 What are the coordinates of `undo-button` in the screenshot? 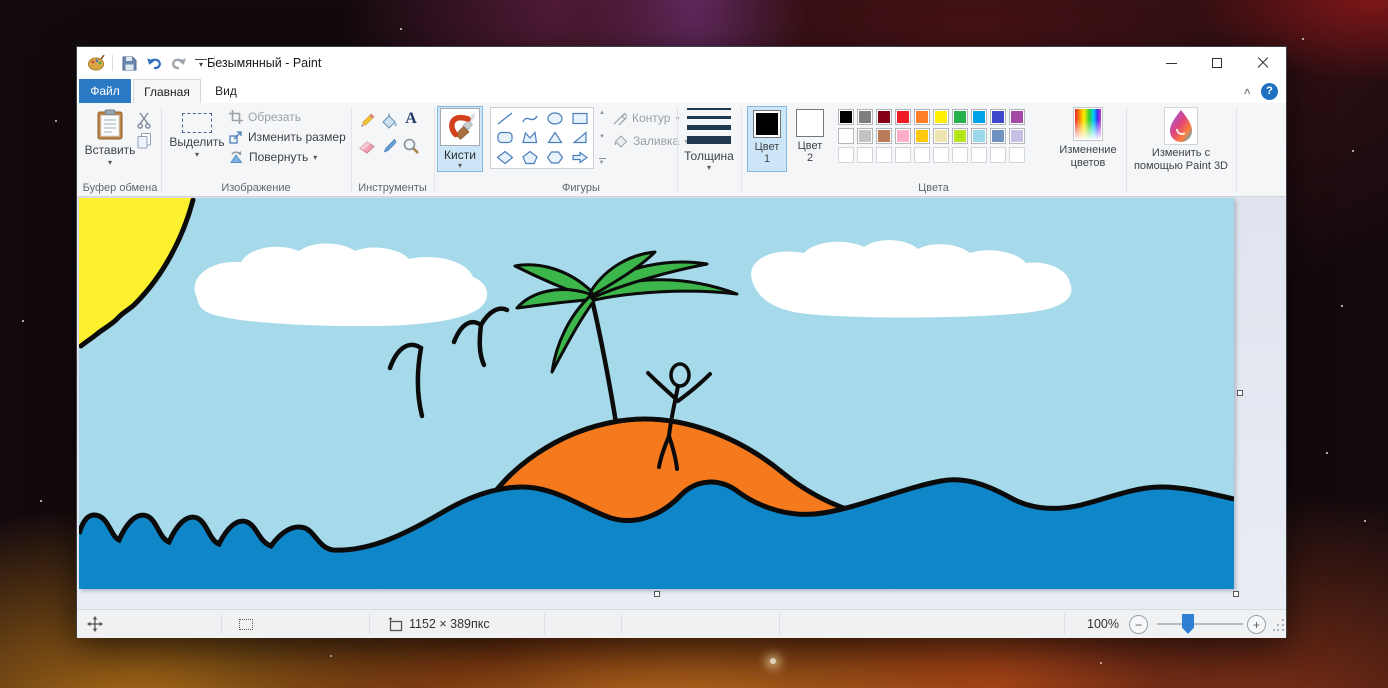 It's located at (154, 63).